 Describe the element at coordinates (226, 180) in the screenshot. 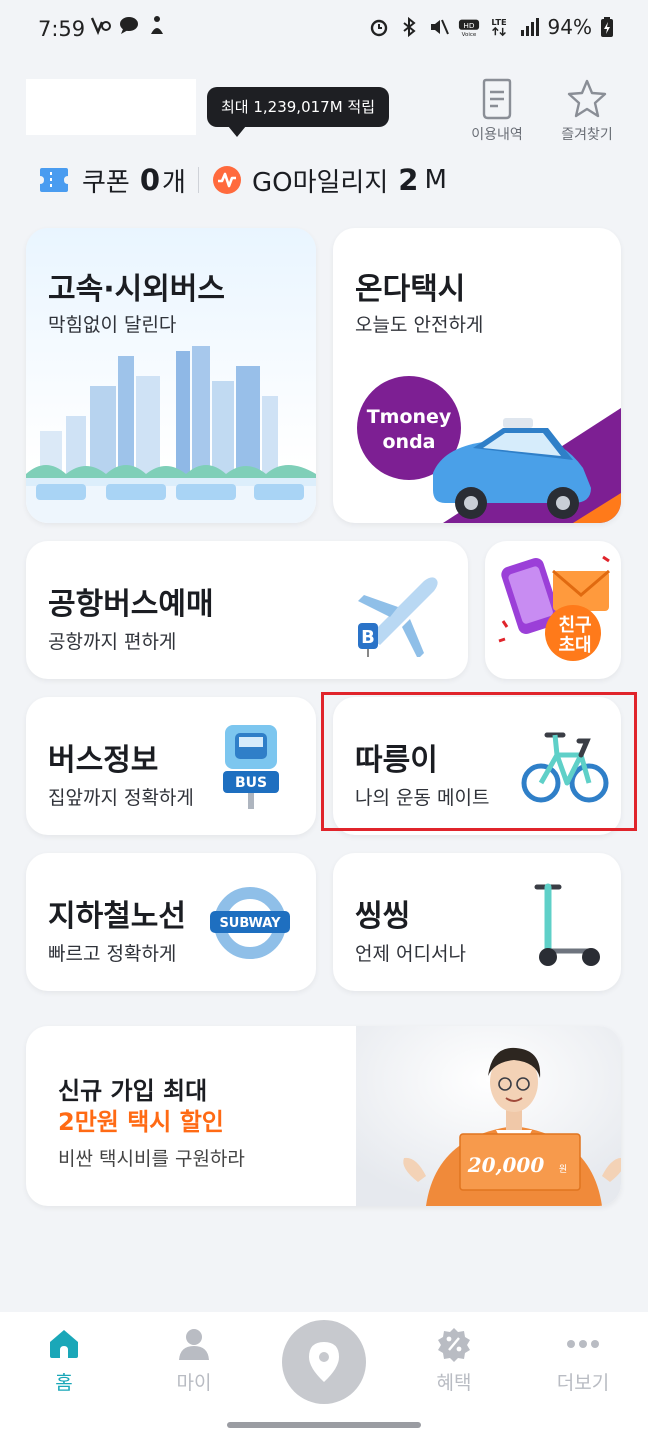

I see `mileage-icon` at that location.